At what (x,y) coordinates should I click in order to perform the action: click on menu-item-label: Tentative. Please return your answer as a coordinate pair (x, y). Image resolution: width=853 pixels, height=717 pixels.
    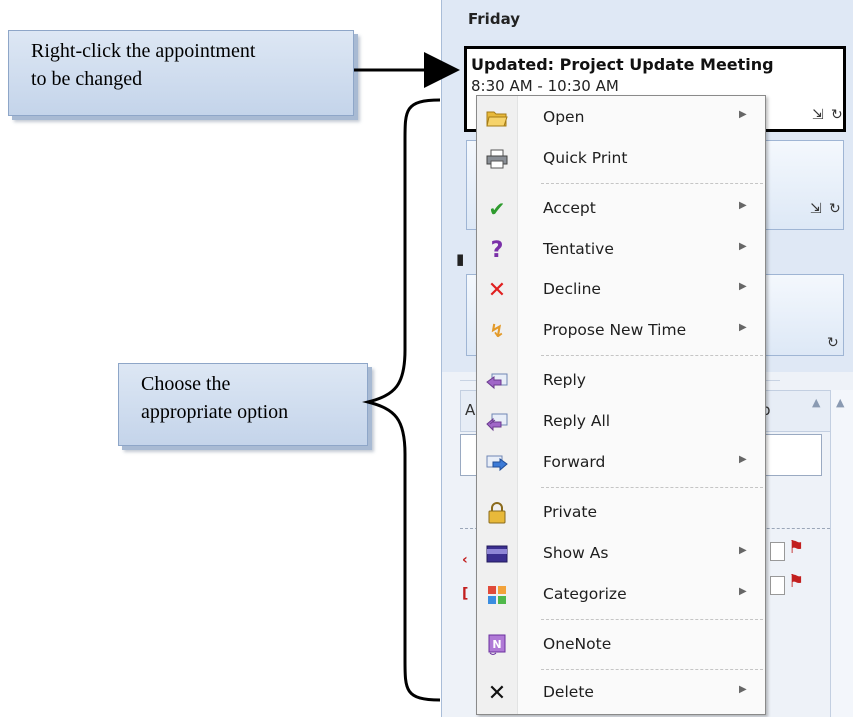
    Looking at the image, I should click on (578, 249).